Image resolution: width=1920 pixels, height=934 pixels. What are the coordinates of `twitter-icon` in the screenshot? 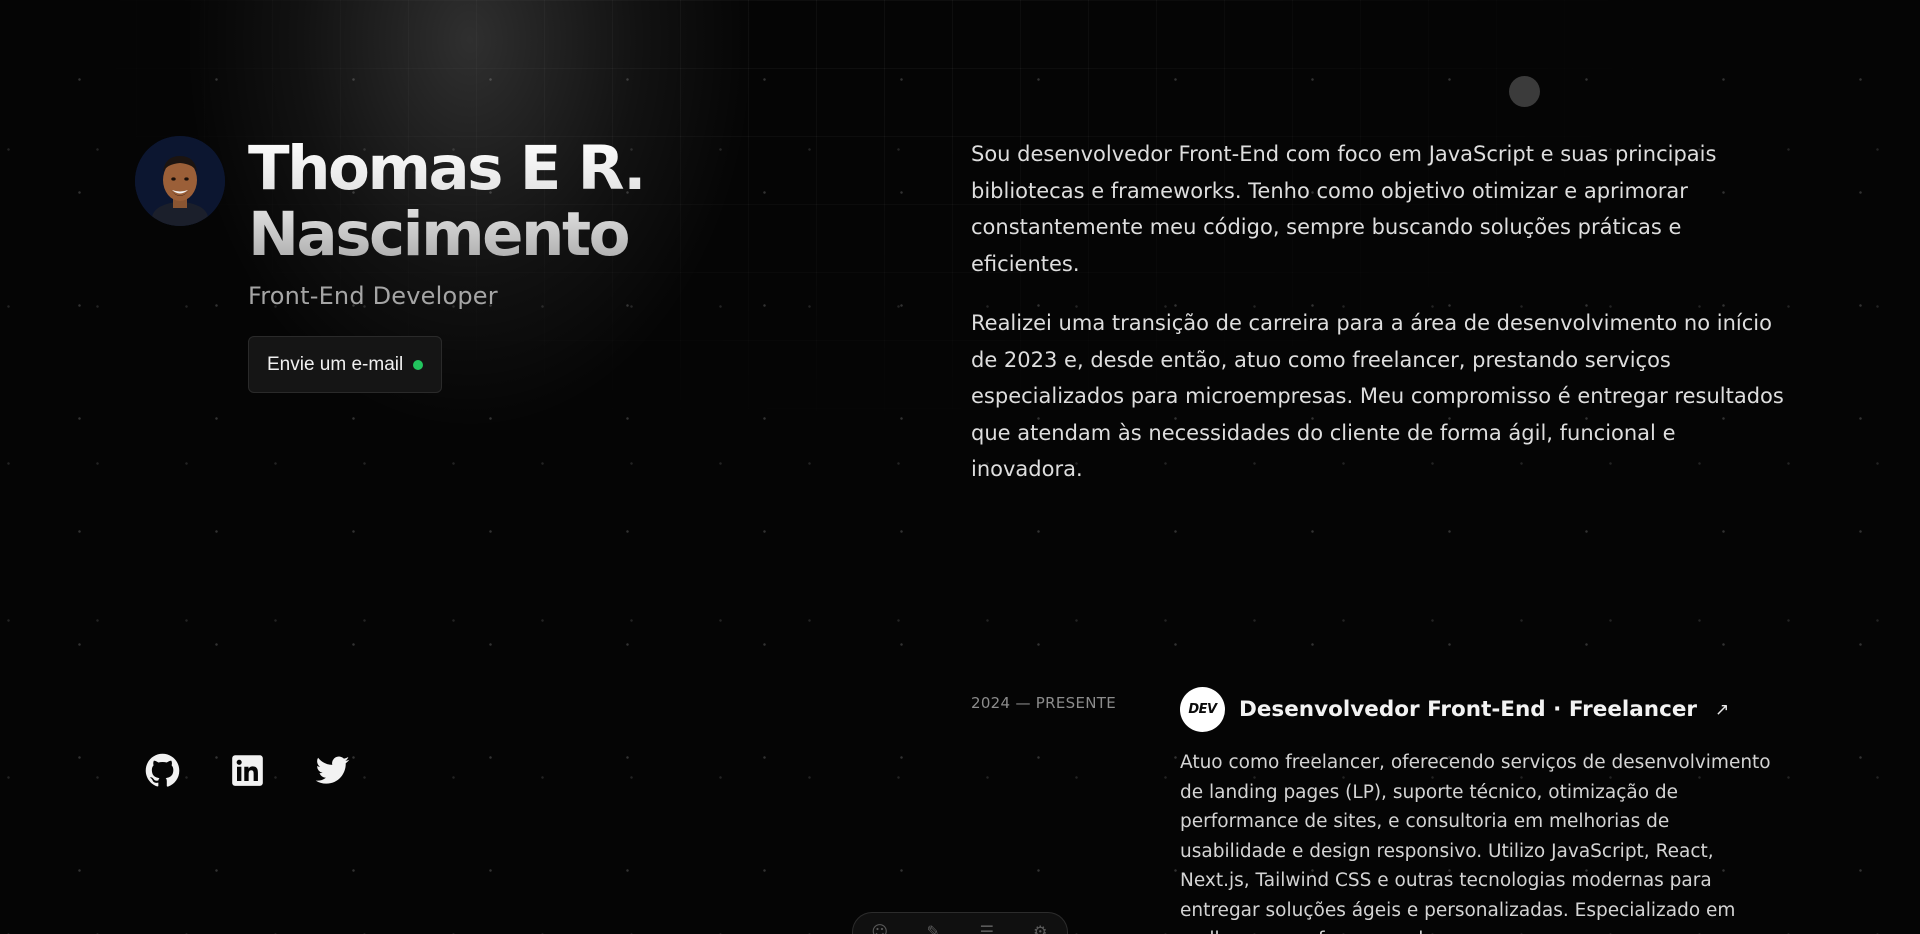 It's located at (332, 770).